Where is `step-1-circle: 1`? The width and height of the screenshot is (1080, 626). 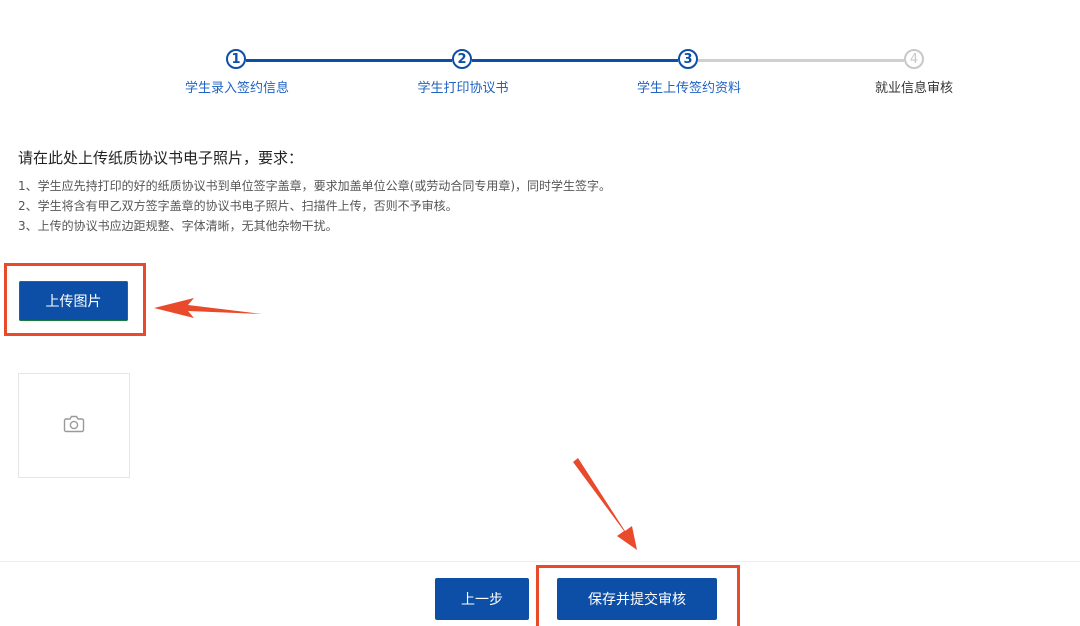 step-1-circle: 1 is located at coordinates (236, 59).